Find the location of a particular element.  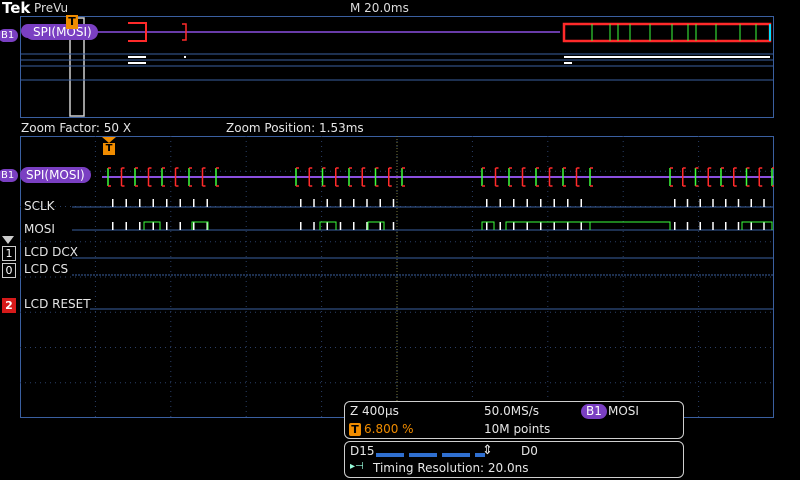

updown-arrow-icon: ⇕ is located at coordinates (487, 450).